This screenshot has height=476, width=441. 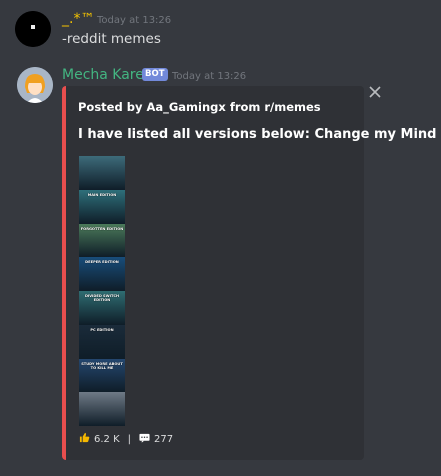 I want to click on user-avatar, so click(x=33, y=29).